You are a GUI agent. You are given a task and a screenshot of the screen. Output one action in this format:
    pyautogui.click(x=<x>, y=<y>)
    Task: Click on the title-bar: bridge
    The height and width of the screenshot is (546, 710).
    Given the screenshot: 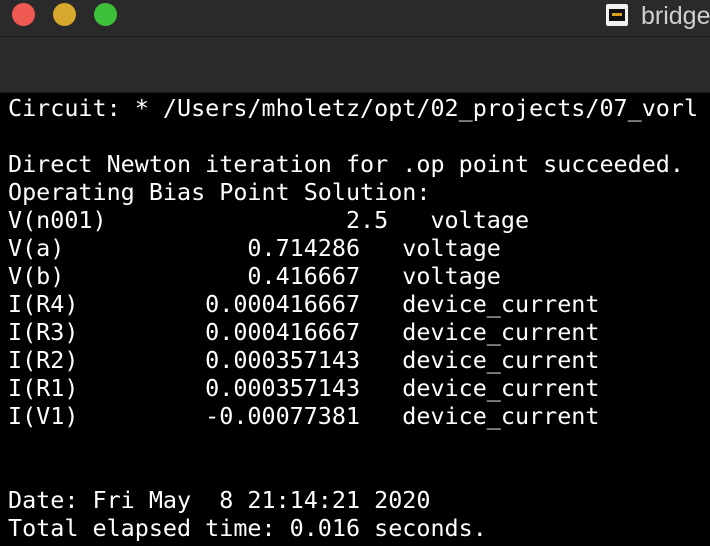 What is the action you would take?
    pyautogui.click(x=355, y=18)
    